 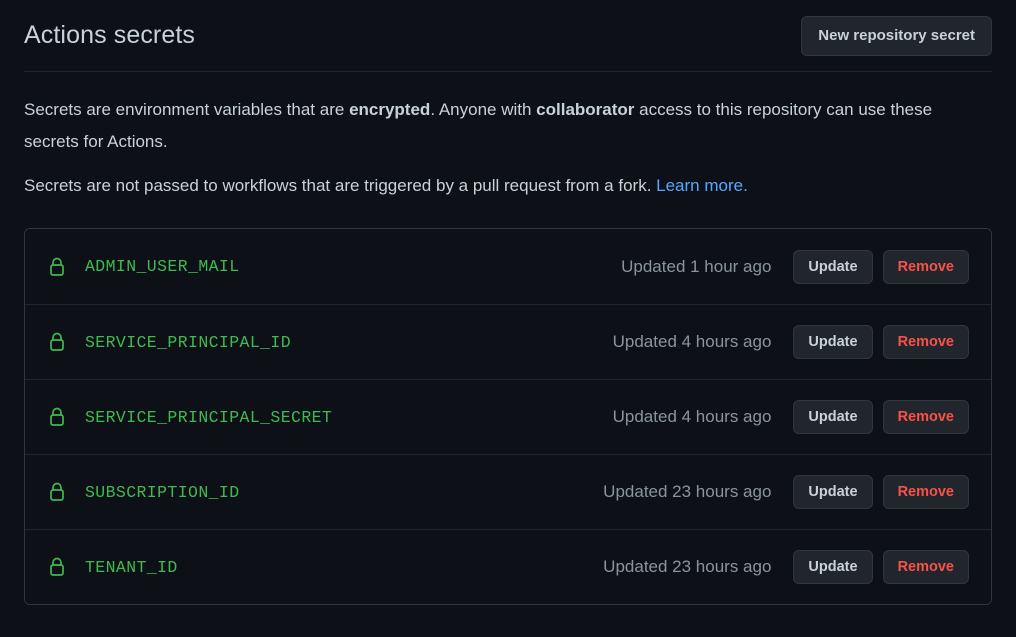 What do you see at coordinates (483, 109) in the screenshot?
I see `desc-text-2: . Anyone with` at bounding box center [483, 109].